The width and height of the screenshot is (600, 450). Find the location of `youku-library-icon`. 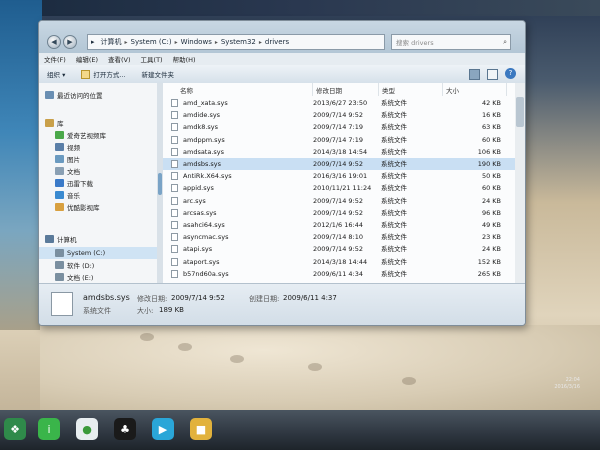

youku-library-icon is located at coordinates (59, 207).